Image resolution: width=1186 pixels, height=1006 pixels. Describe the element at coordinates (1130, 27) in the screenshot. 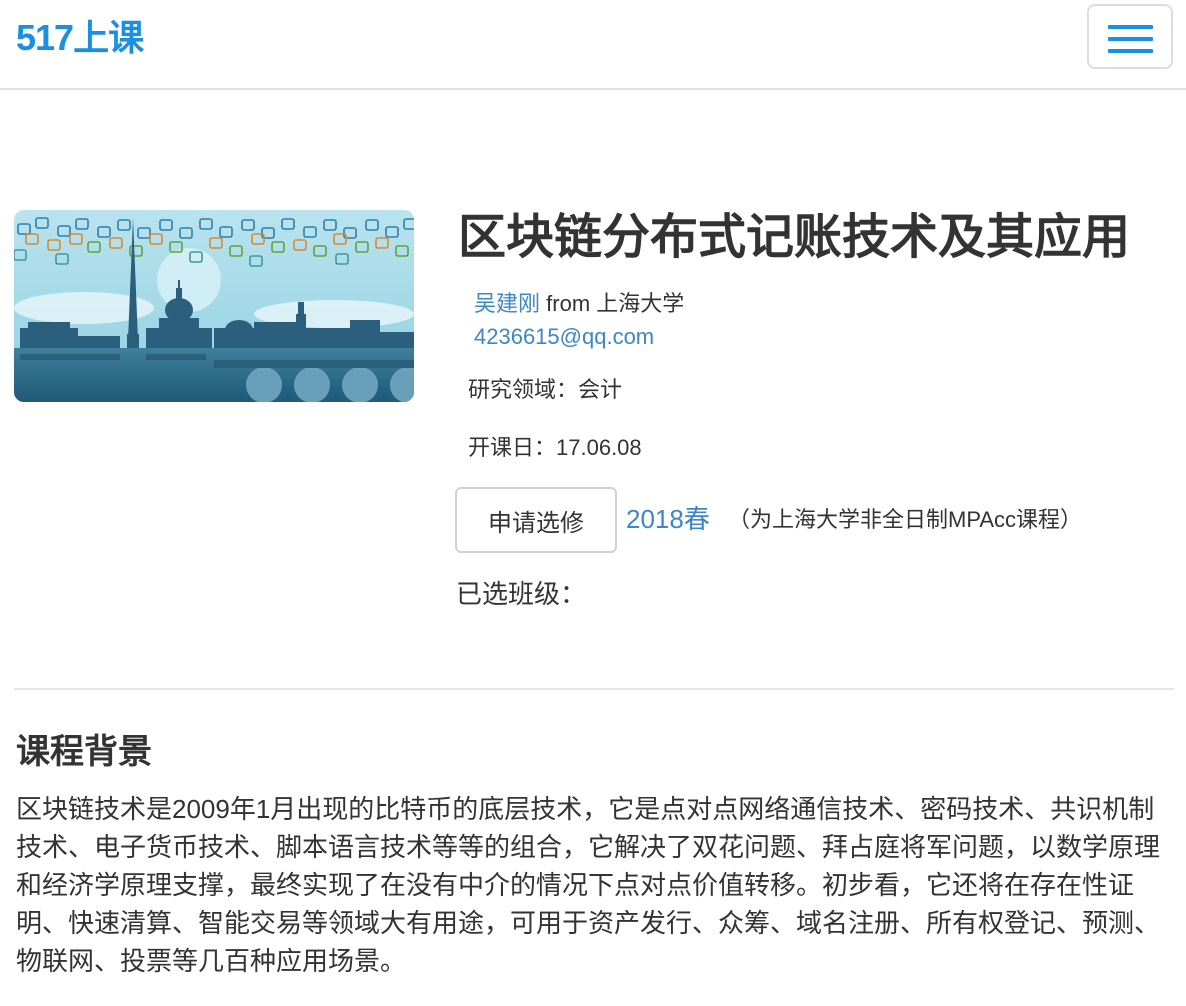

I see `hamburger-menu-icon` at that location.